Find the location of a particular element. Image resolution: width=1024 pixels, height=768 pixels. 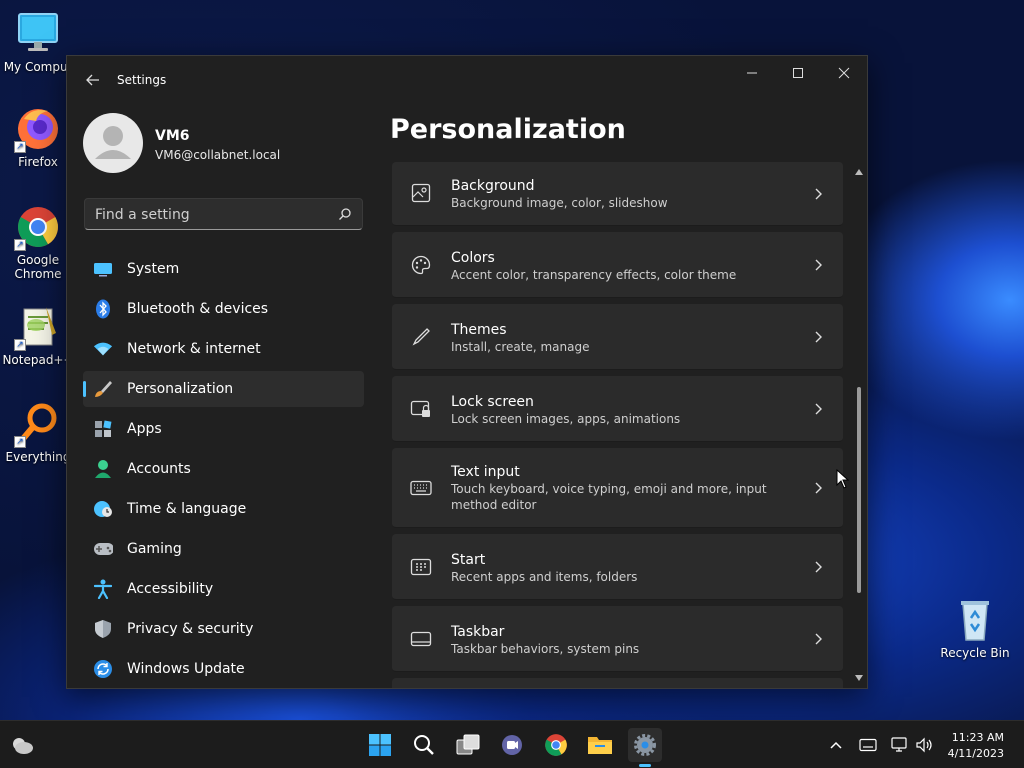

card-subtitle: Lock screen images, apps, animations is located at coordinates (566, 419).